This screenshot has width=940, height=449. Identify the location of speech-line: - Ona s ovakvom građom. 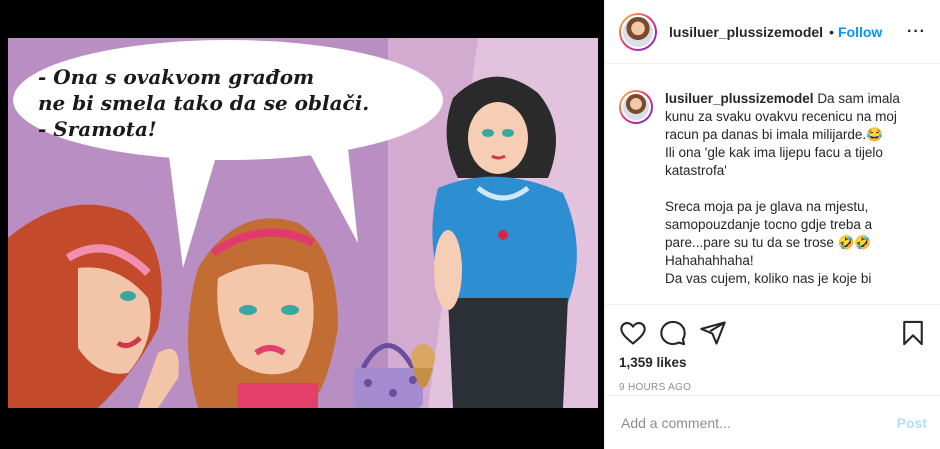
(176, 77).